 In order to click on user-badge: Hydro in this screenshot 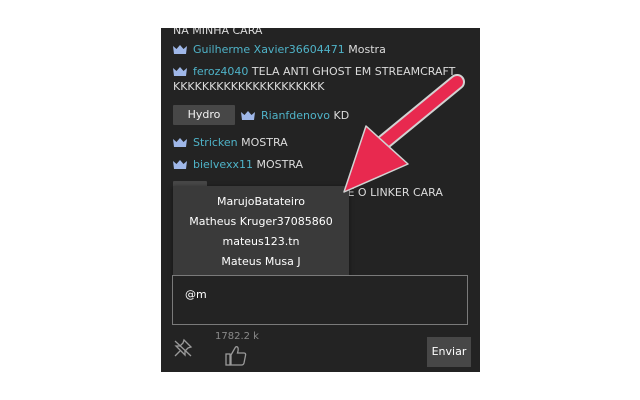, I will do `click(204, 115)`.